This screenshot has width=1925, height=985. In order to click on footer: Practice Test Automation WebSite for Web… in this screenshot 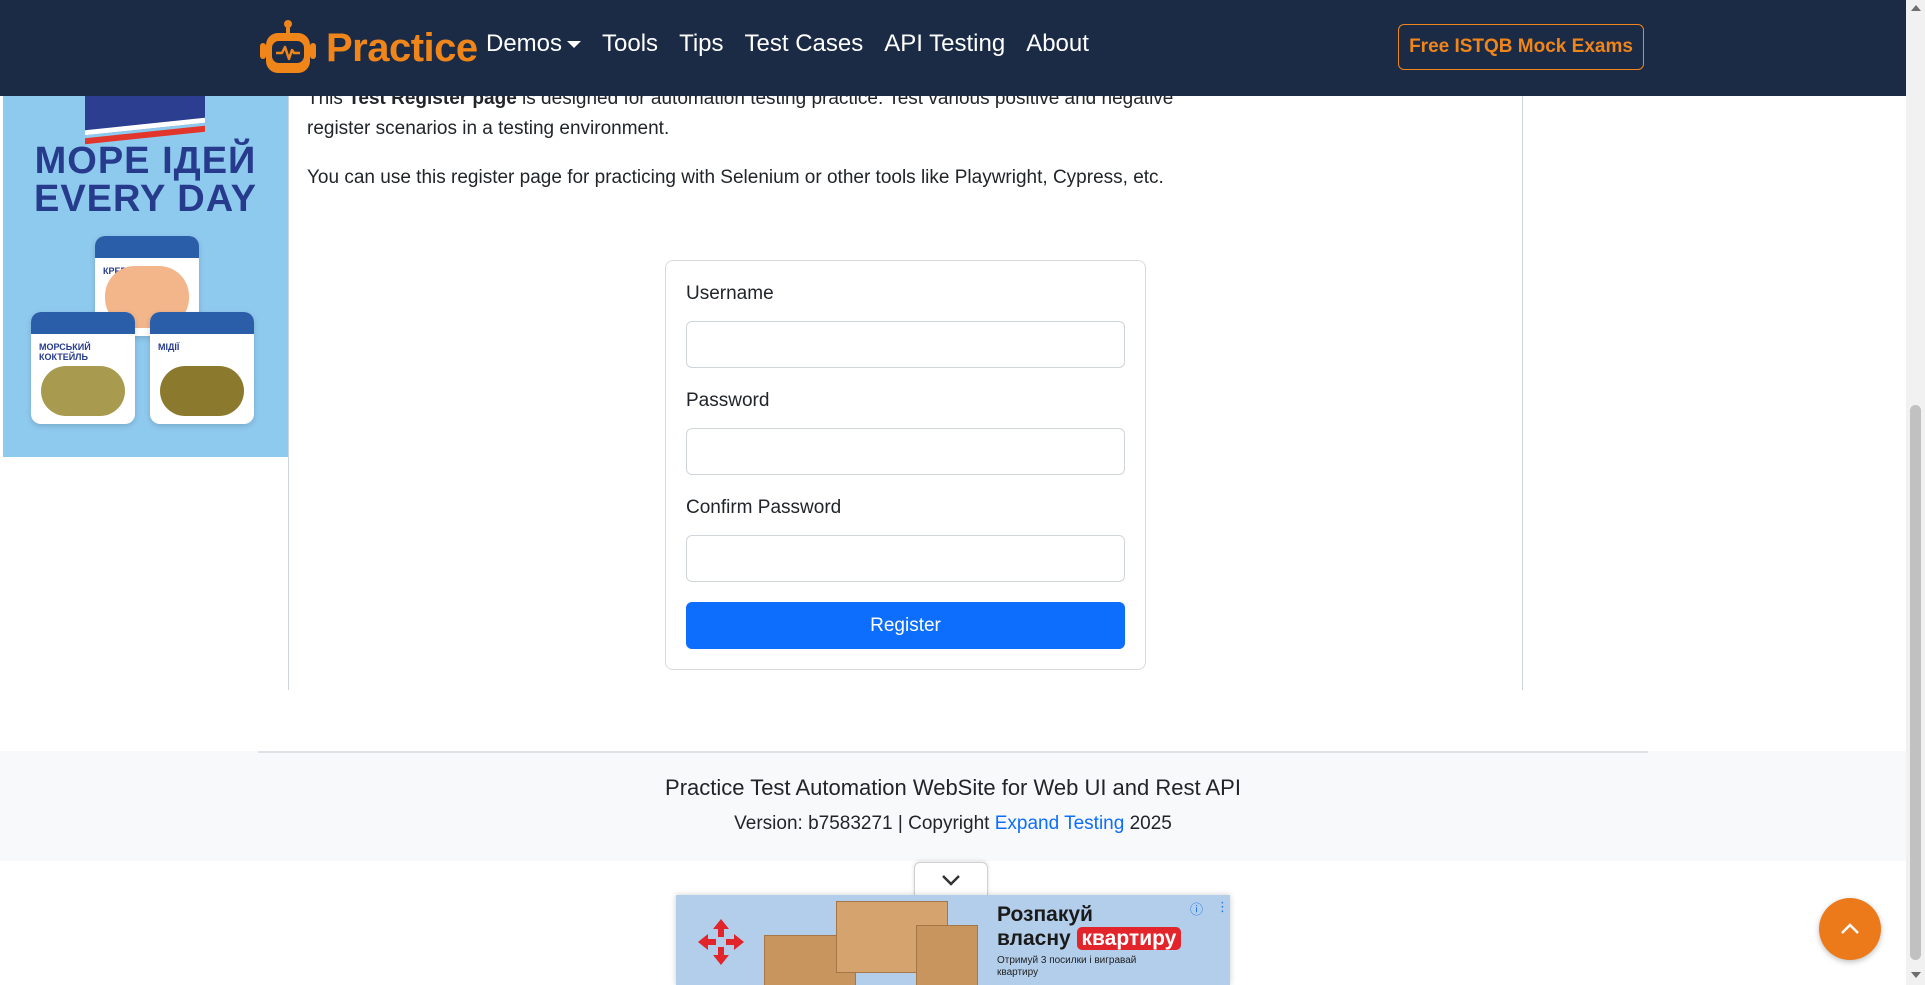, I will do `click(953, 806)`.